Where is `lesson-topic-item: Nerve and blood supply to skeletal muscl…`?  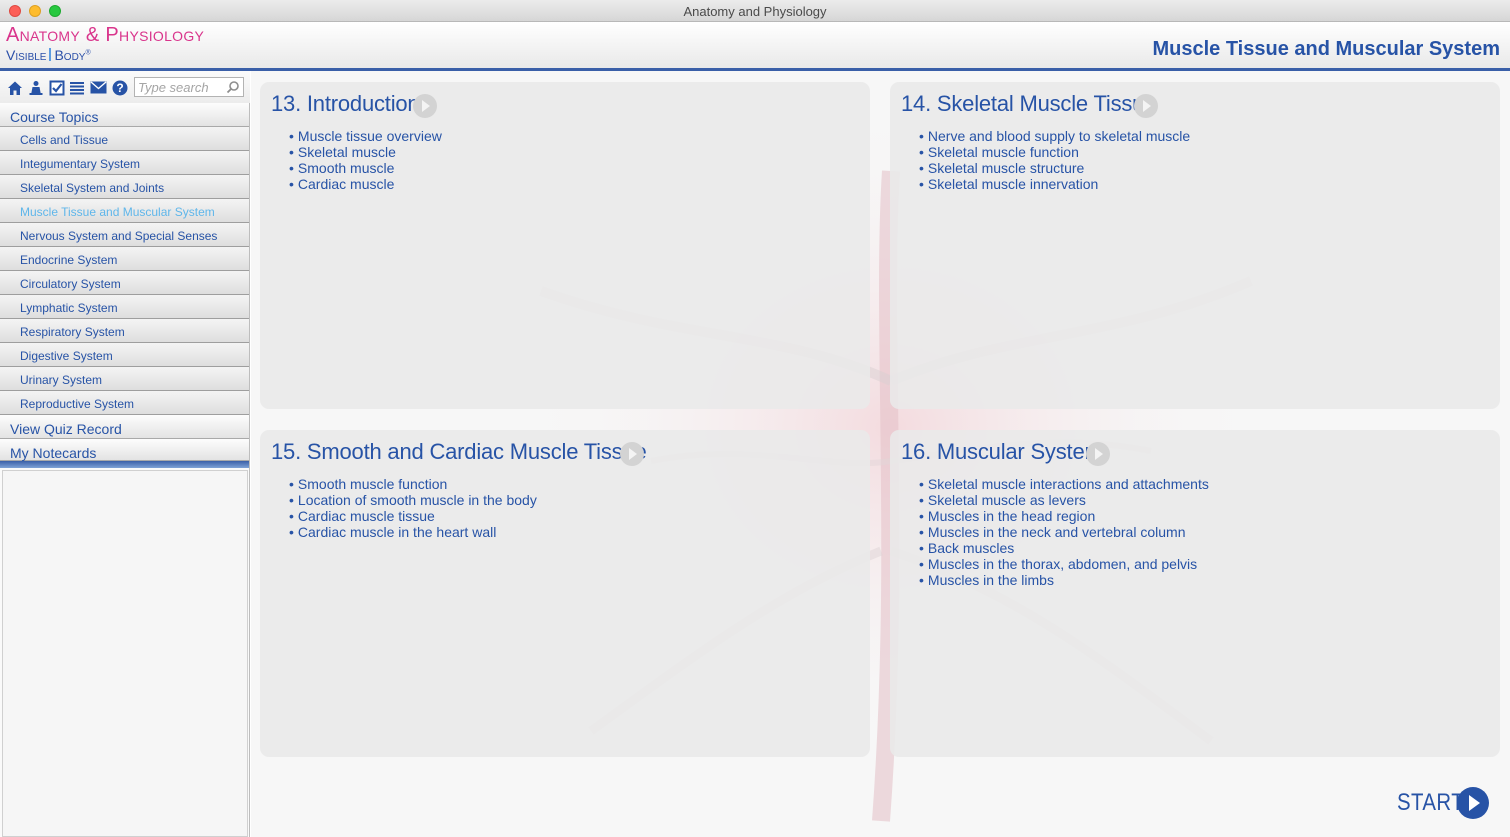
lesson-topic-item: Nerve and blood supply to skeletal muscl… is located at coordinates (1054, 136).